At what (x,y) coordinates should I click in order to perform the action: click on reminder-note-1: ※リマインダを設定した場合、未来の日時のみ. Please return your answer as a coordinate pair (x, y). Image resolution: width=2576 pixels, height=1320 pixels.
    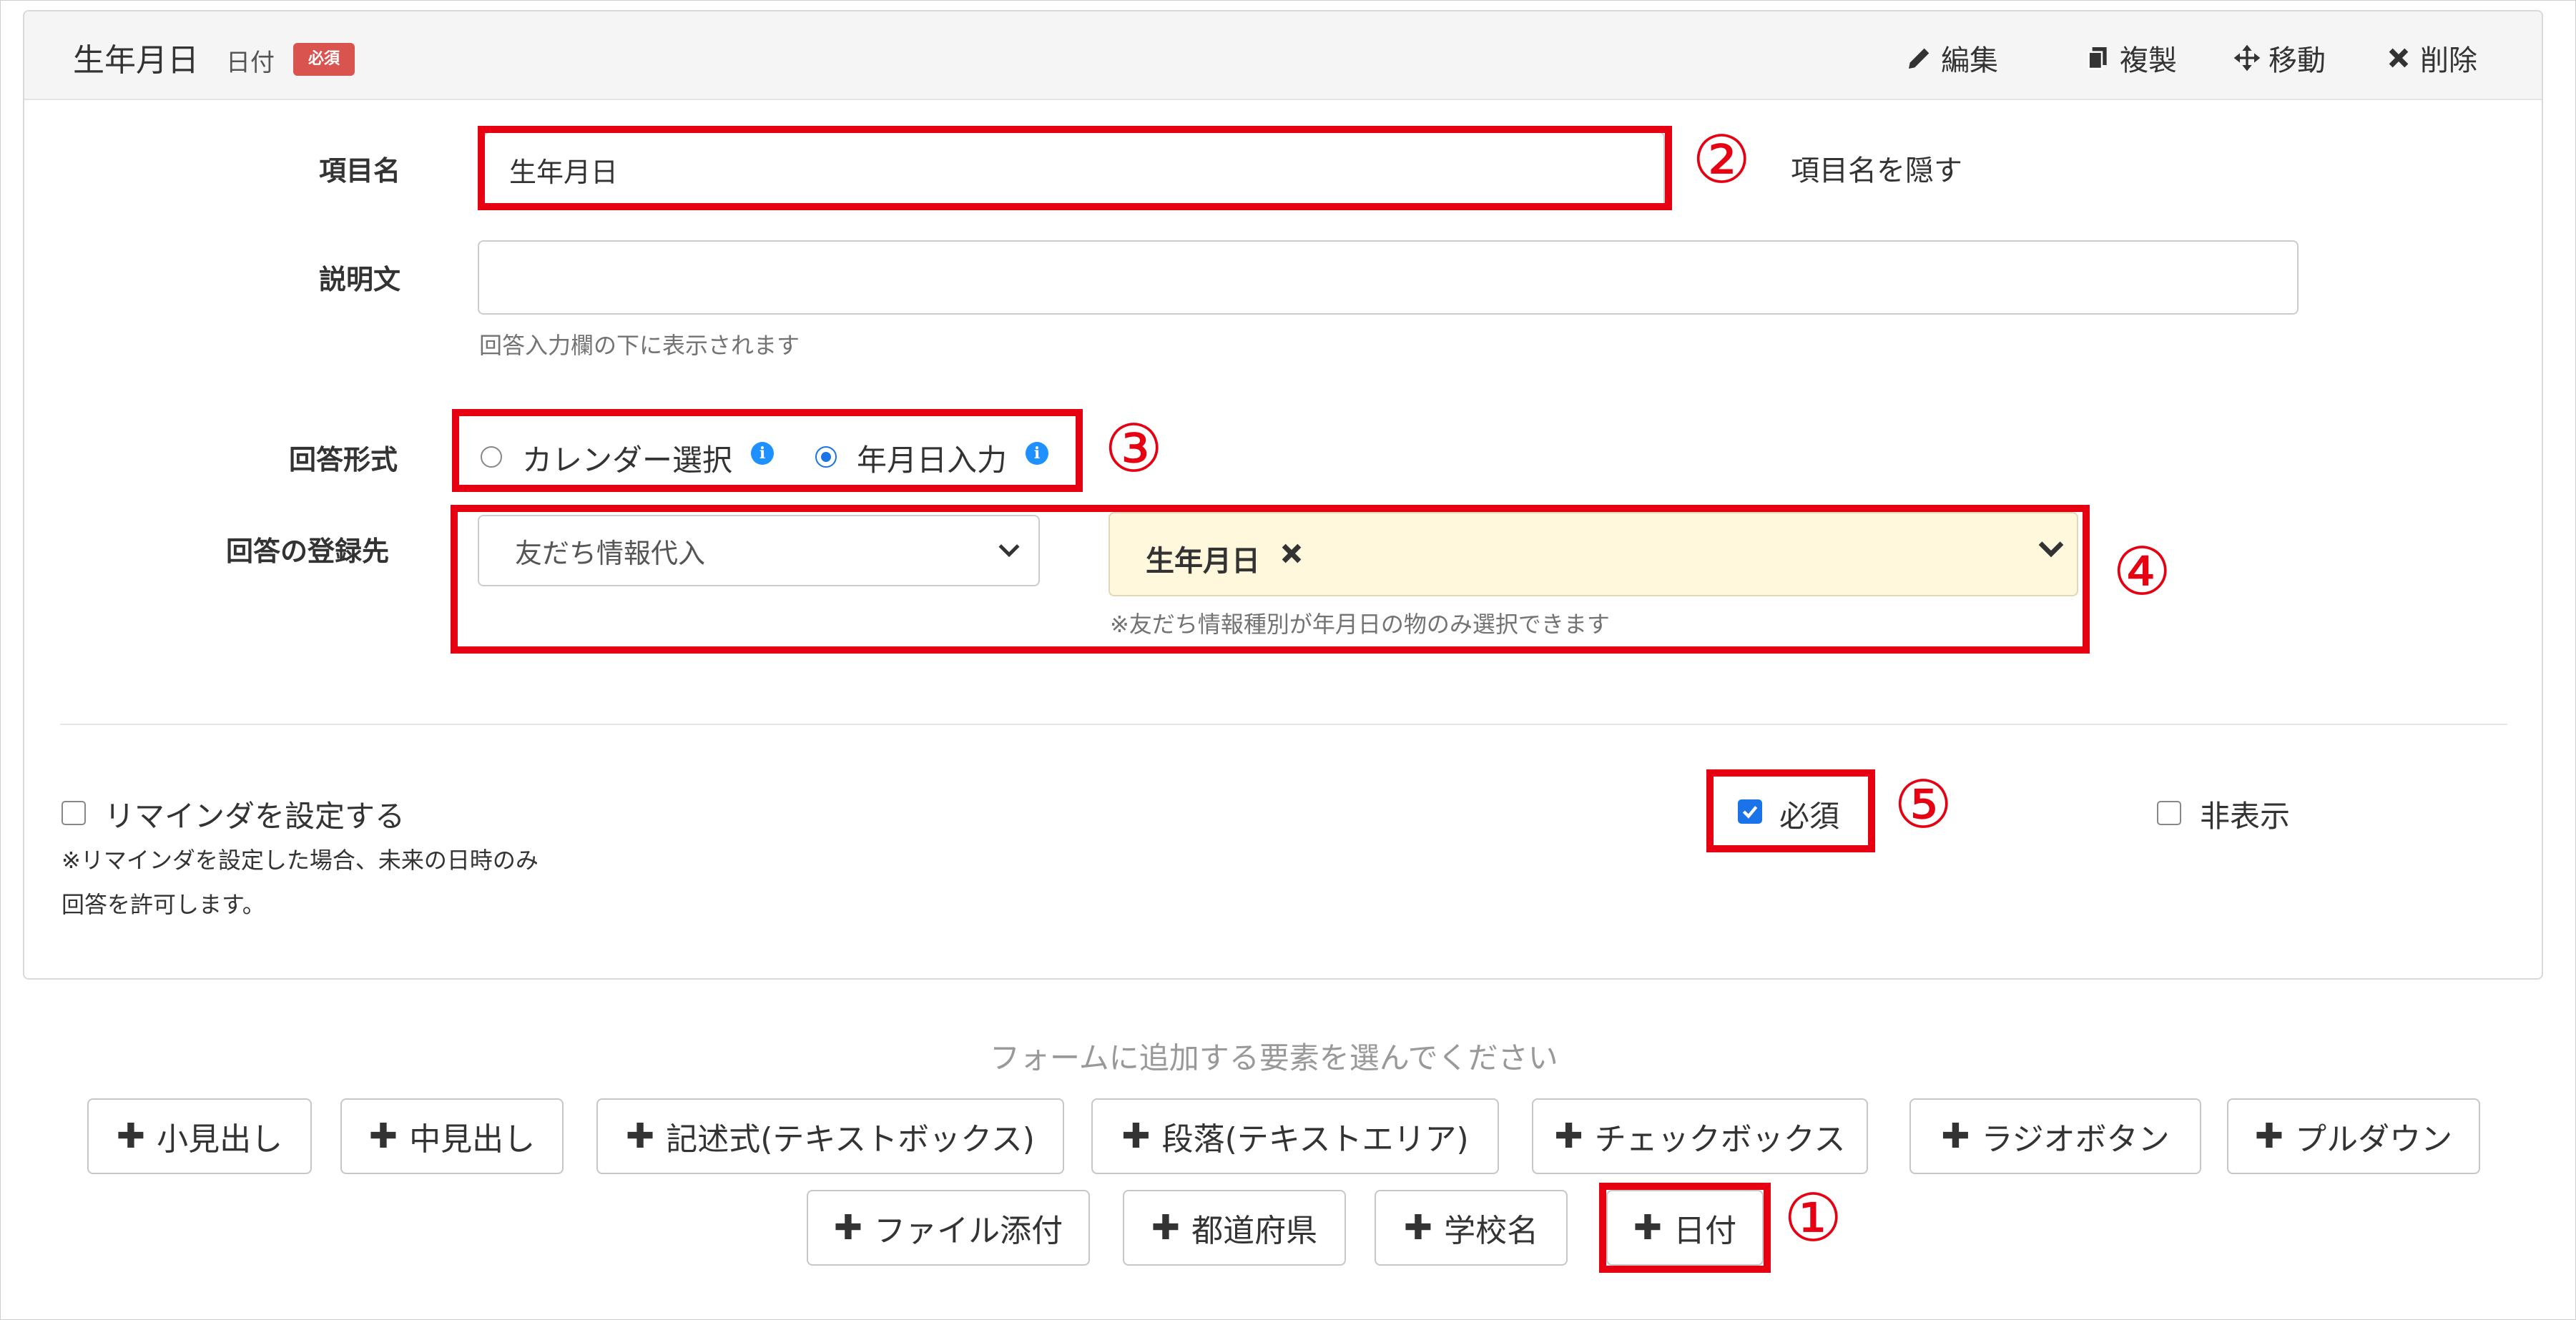
    Looking at the image, I should click on (301, 860).